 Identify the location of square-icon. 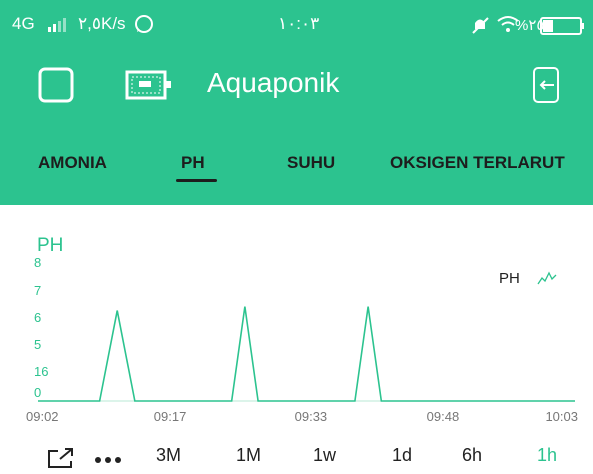
(56, 85).